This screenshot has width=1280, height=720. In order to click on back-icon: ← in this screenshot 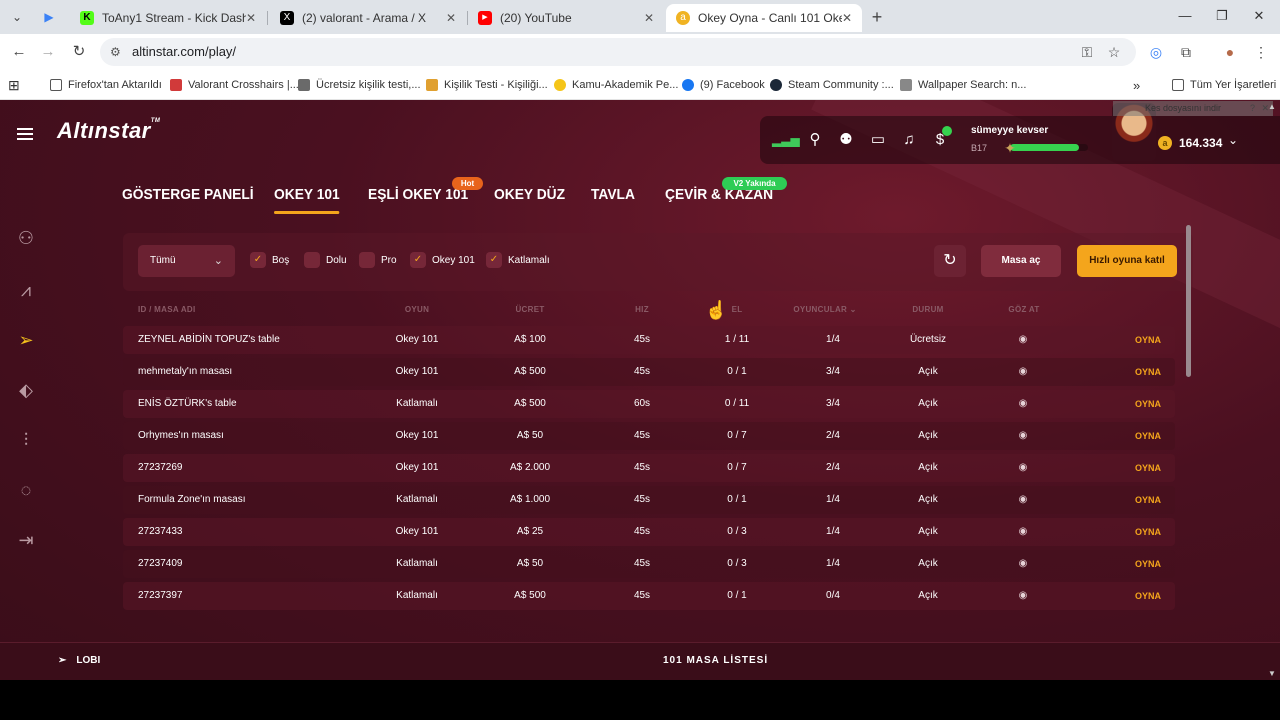, I will do `click(19, 52)`.